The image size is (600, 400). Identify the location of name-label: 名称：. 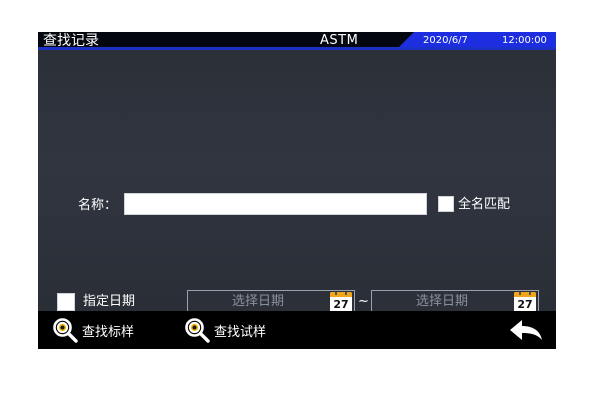
(98, 205).